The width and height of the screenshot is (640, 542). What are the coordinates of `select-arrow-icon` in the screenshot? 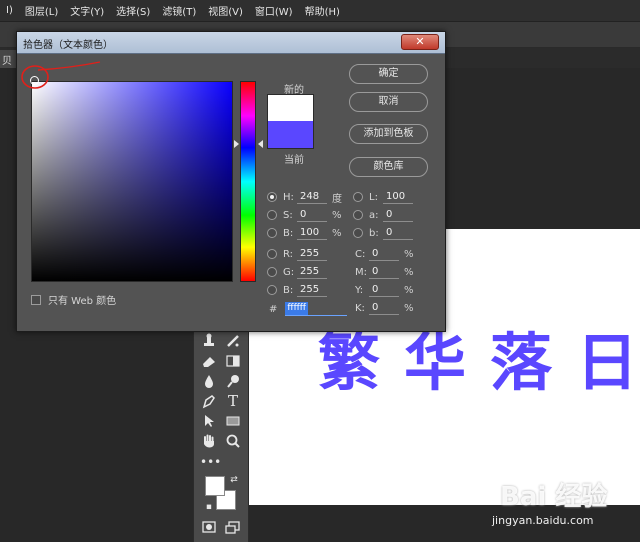 It's located at (209, 421).